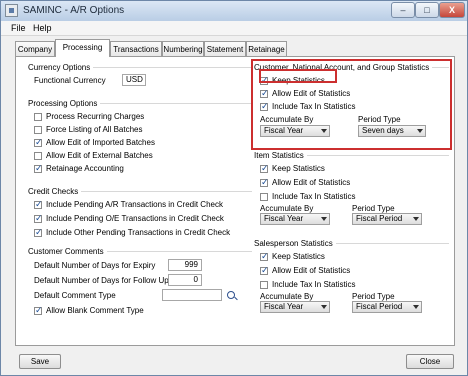 The height and width of the screenshot is (376, 468). Describe the element at coordinates (373, 208) in the screenshot. I see `item-period-type-label: Period Type` at that location.